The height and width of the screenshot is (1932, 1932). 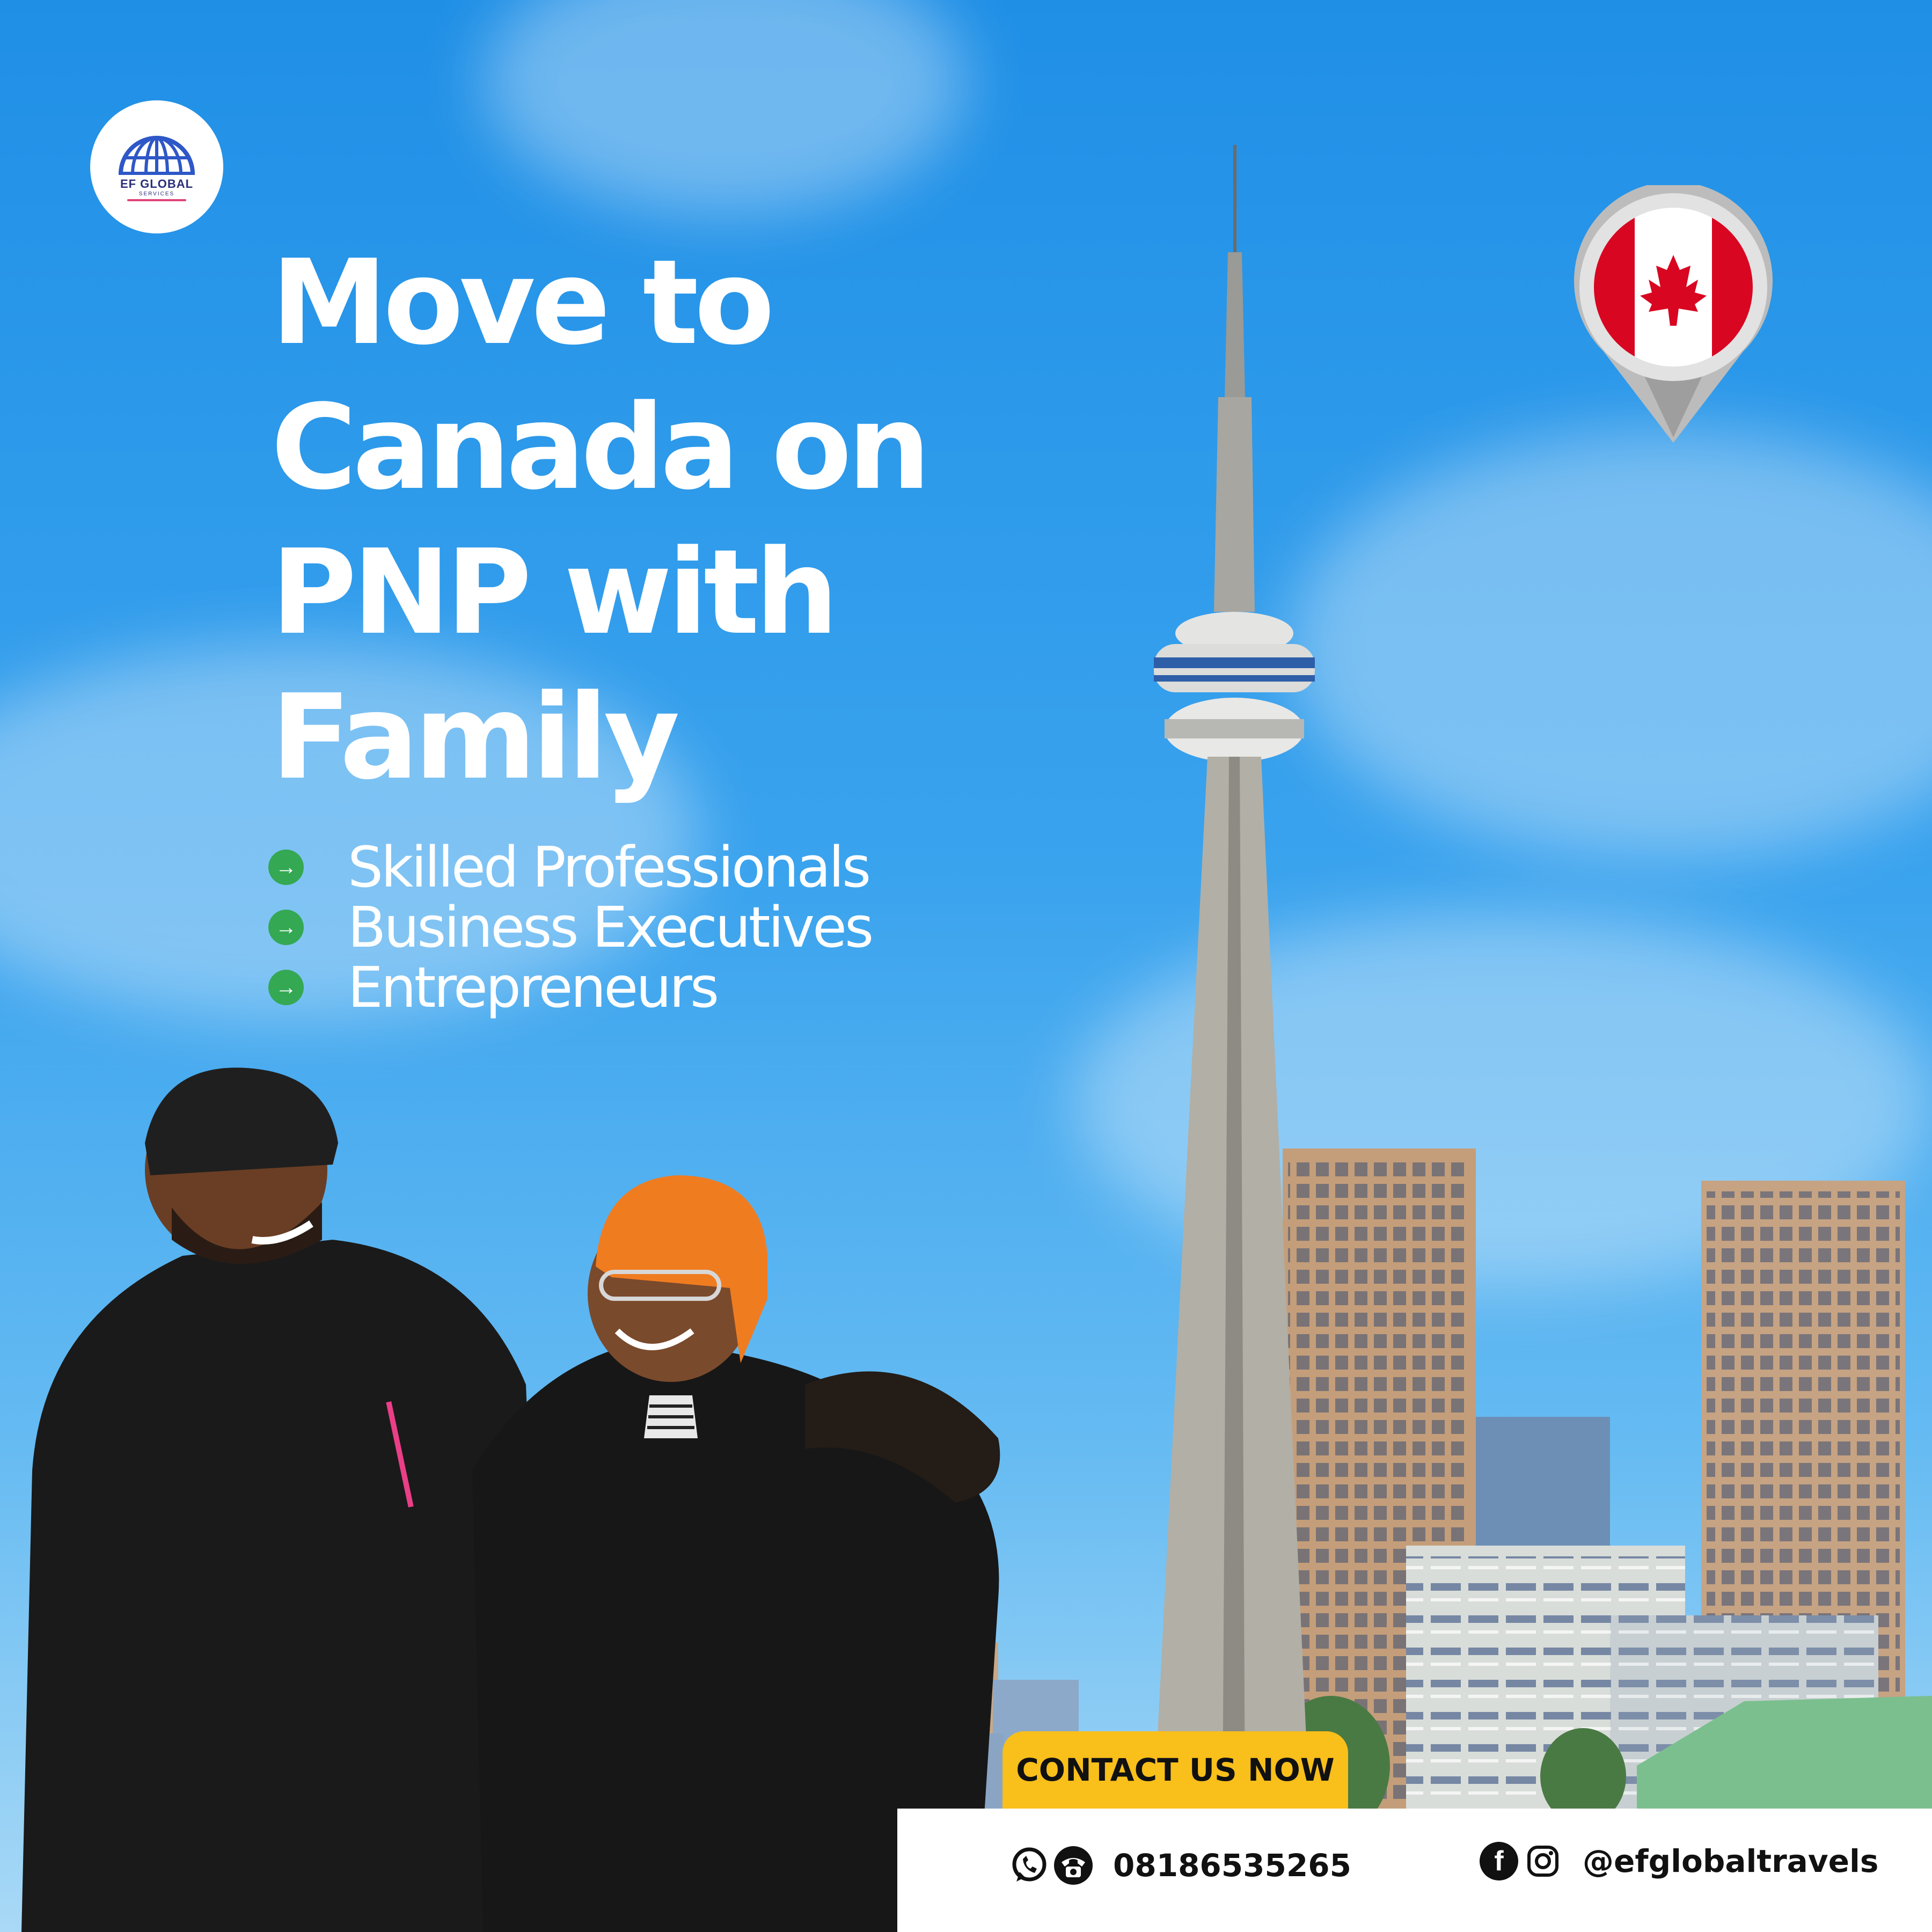 What do you see at coordinates (1499, 1861) in the screenshot?
I see `facebook-icon: f` at bounding box center [1499, 1861].